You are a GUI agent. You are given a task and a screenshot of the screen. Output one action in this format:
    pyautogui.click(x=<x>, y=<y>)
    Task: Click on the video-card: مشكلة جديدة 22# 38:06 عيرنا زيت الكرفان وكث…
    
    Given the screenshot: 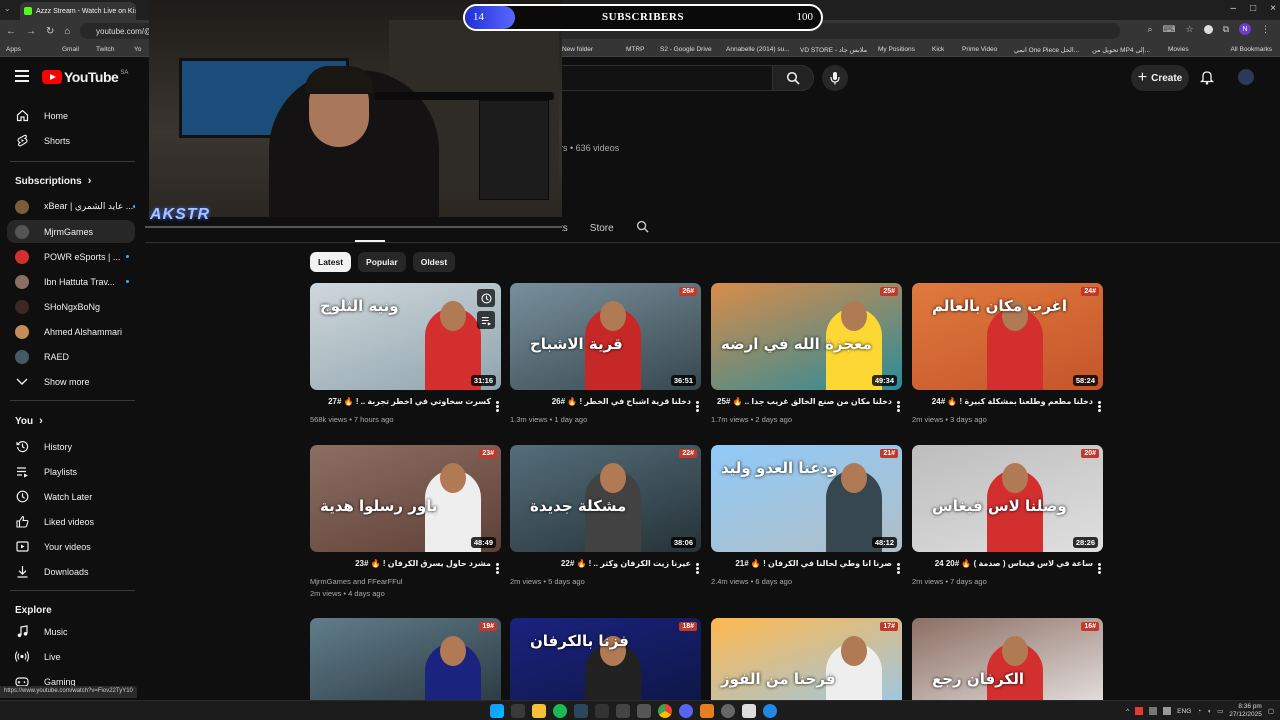 What is the action you would take?
    pyautogui.click(x=605, y=516)
    